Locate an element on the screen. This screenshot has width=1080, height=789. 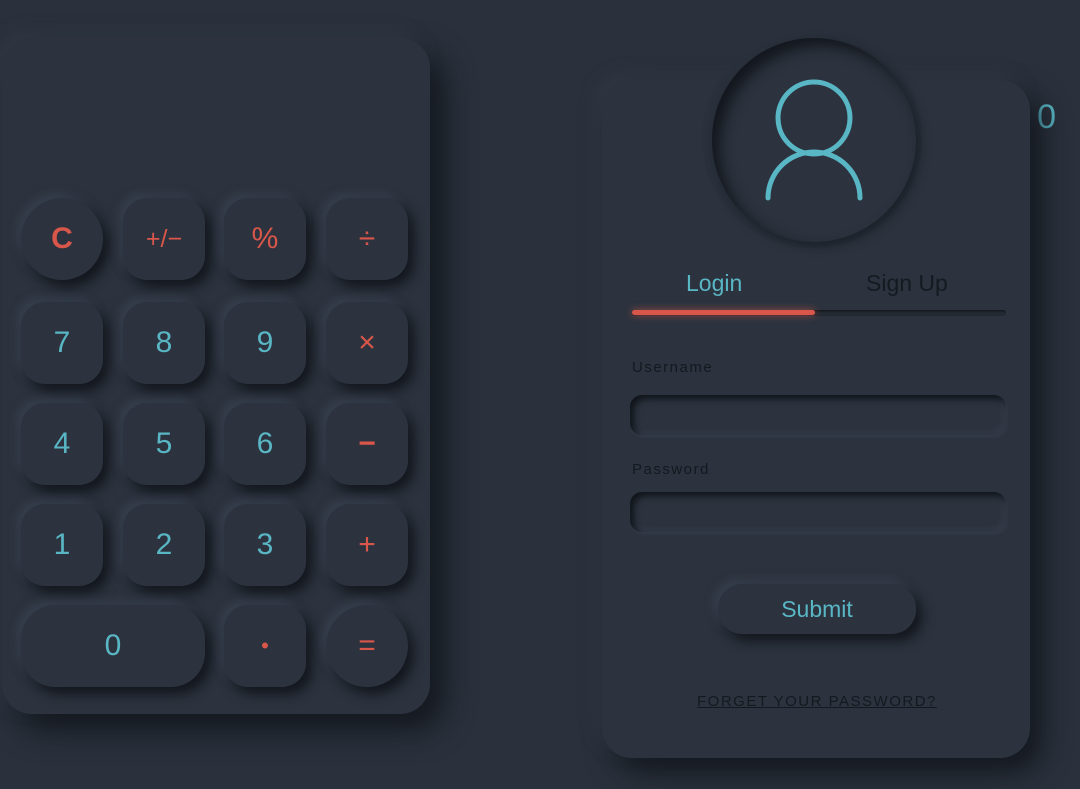
key-clear: C is located at coordinates (62, 239).